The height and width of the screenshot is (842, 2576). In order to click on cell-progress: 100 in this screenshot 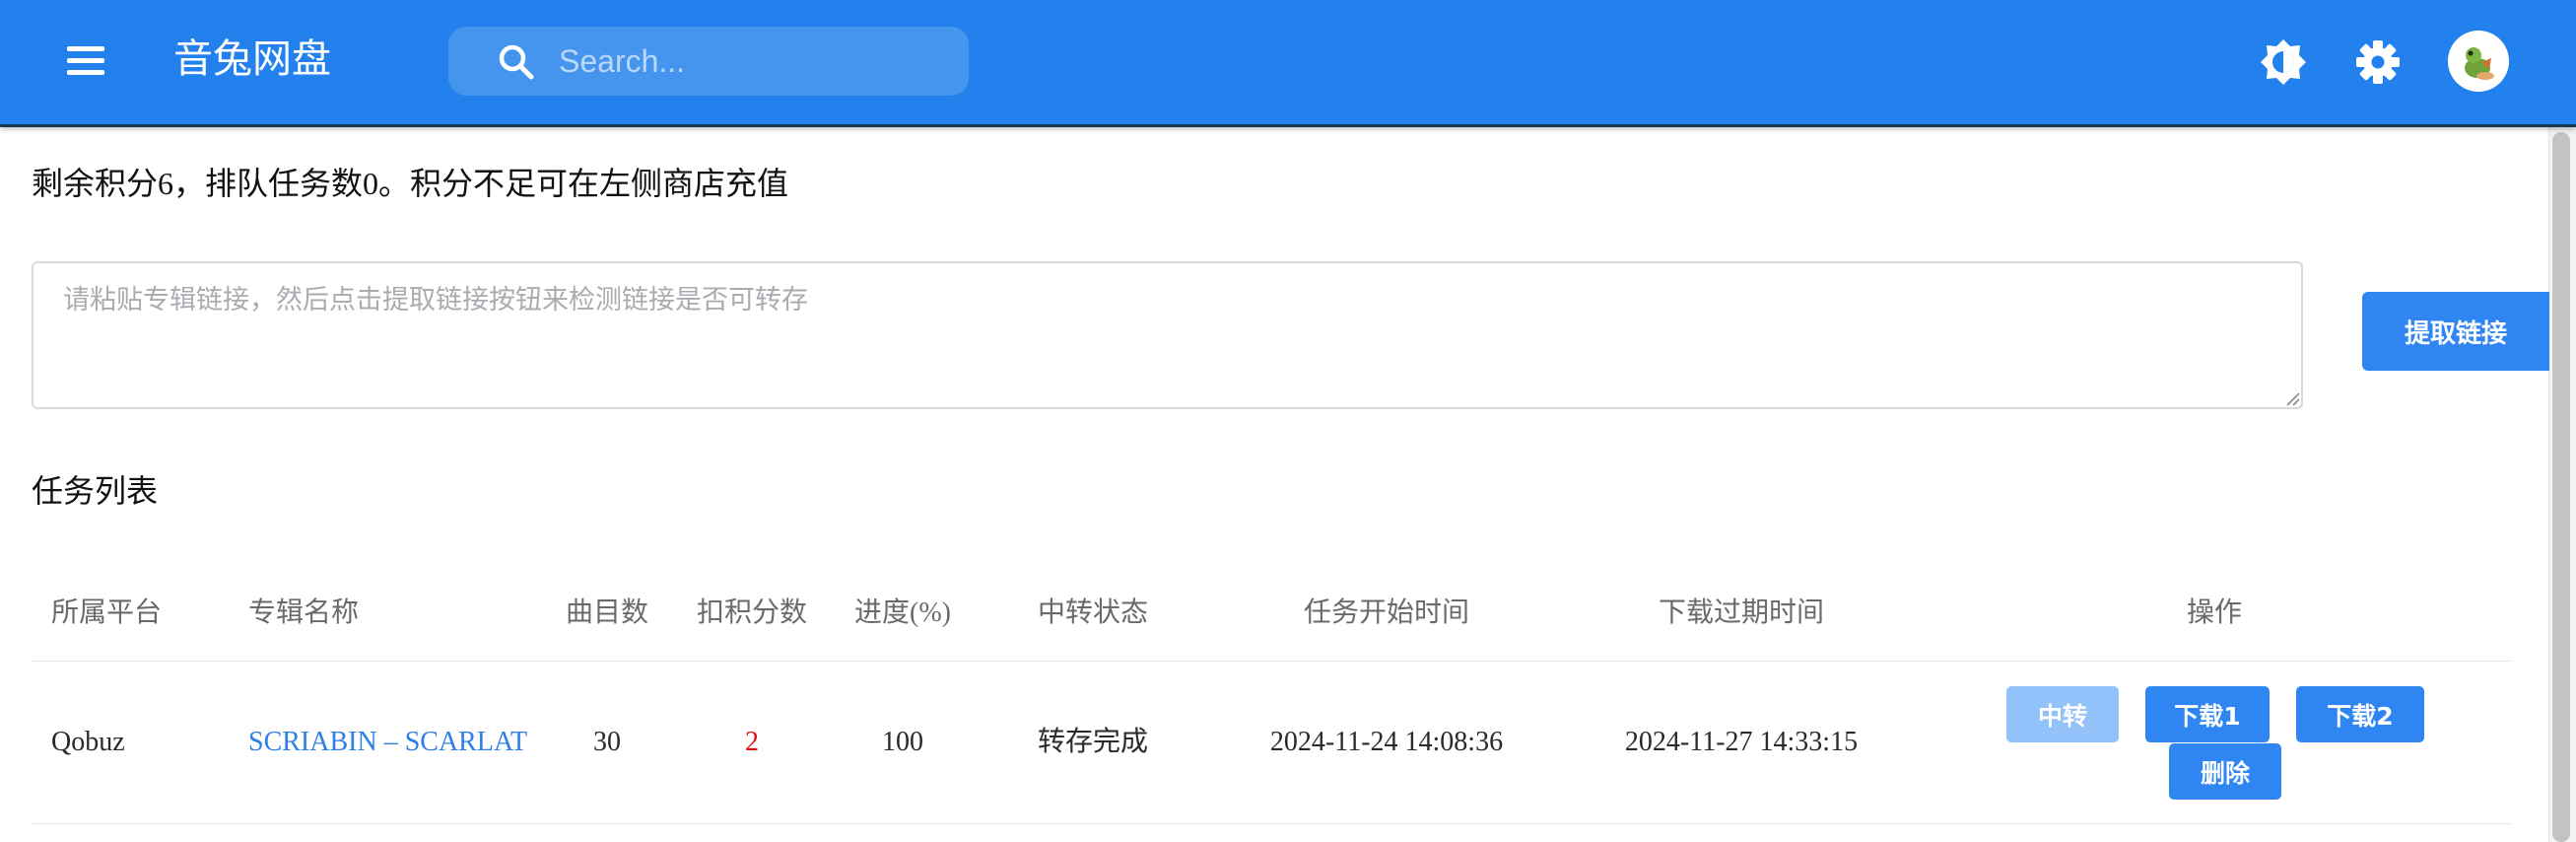, I will do `click(902, 742)`.